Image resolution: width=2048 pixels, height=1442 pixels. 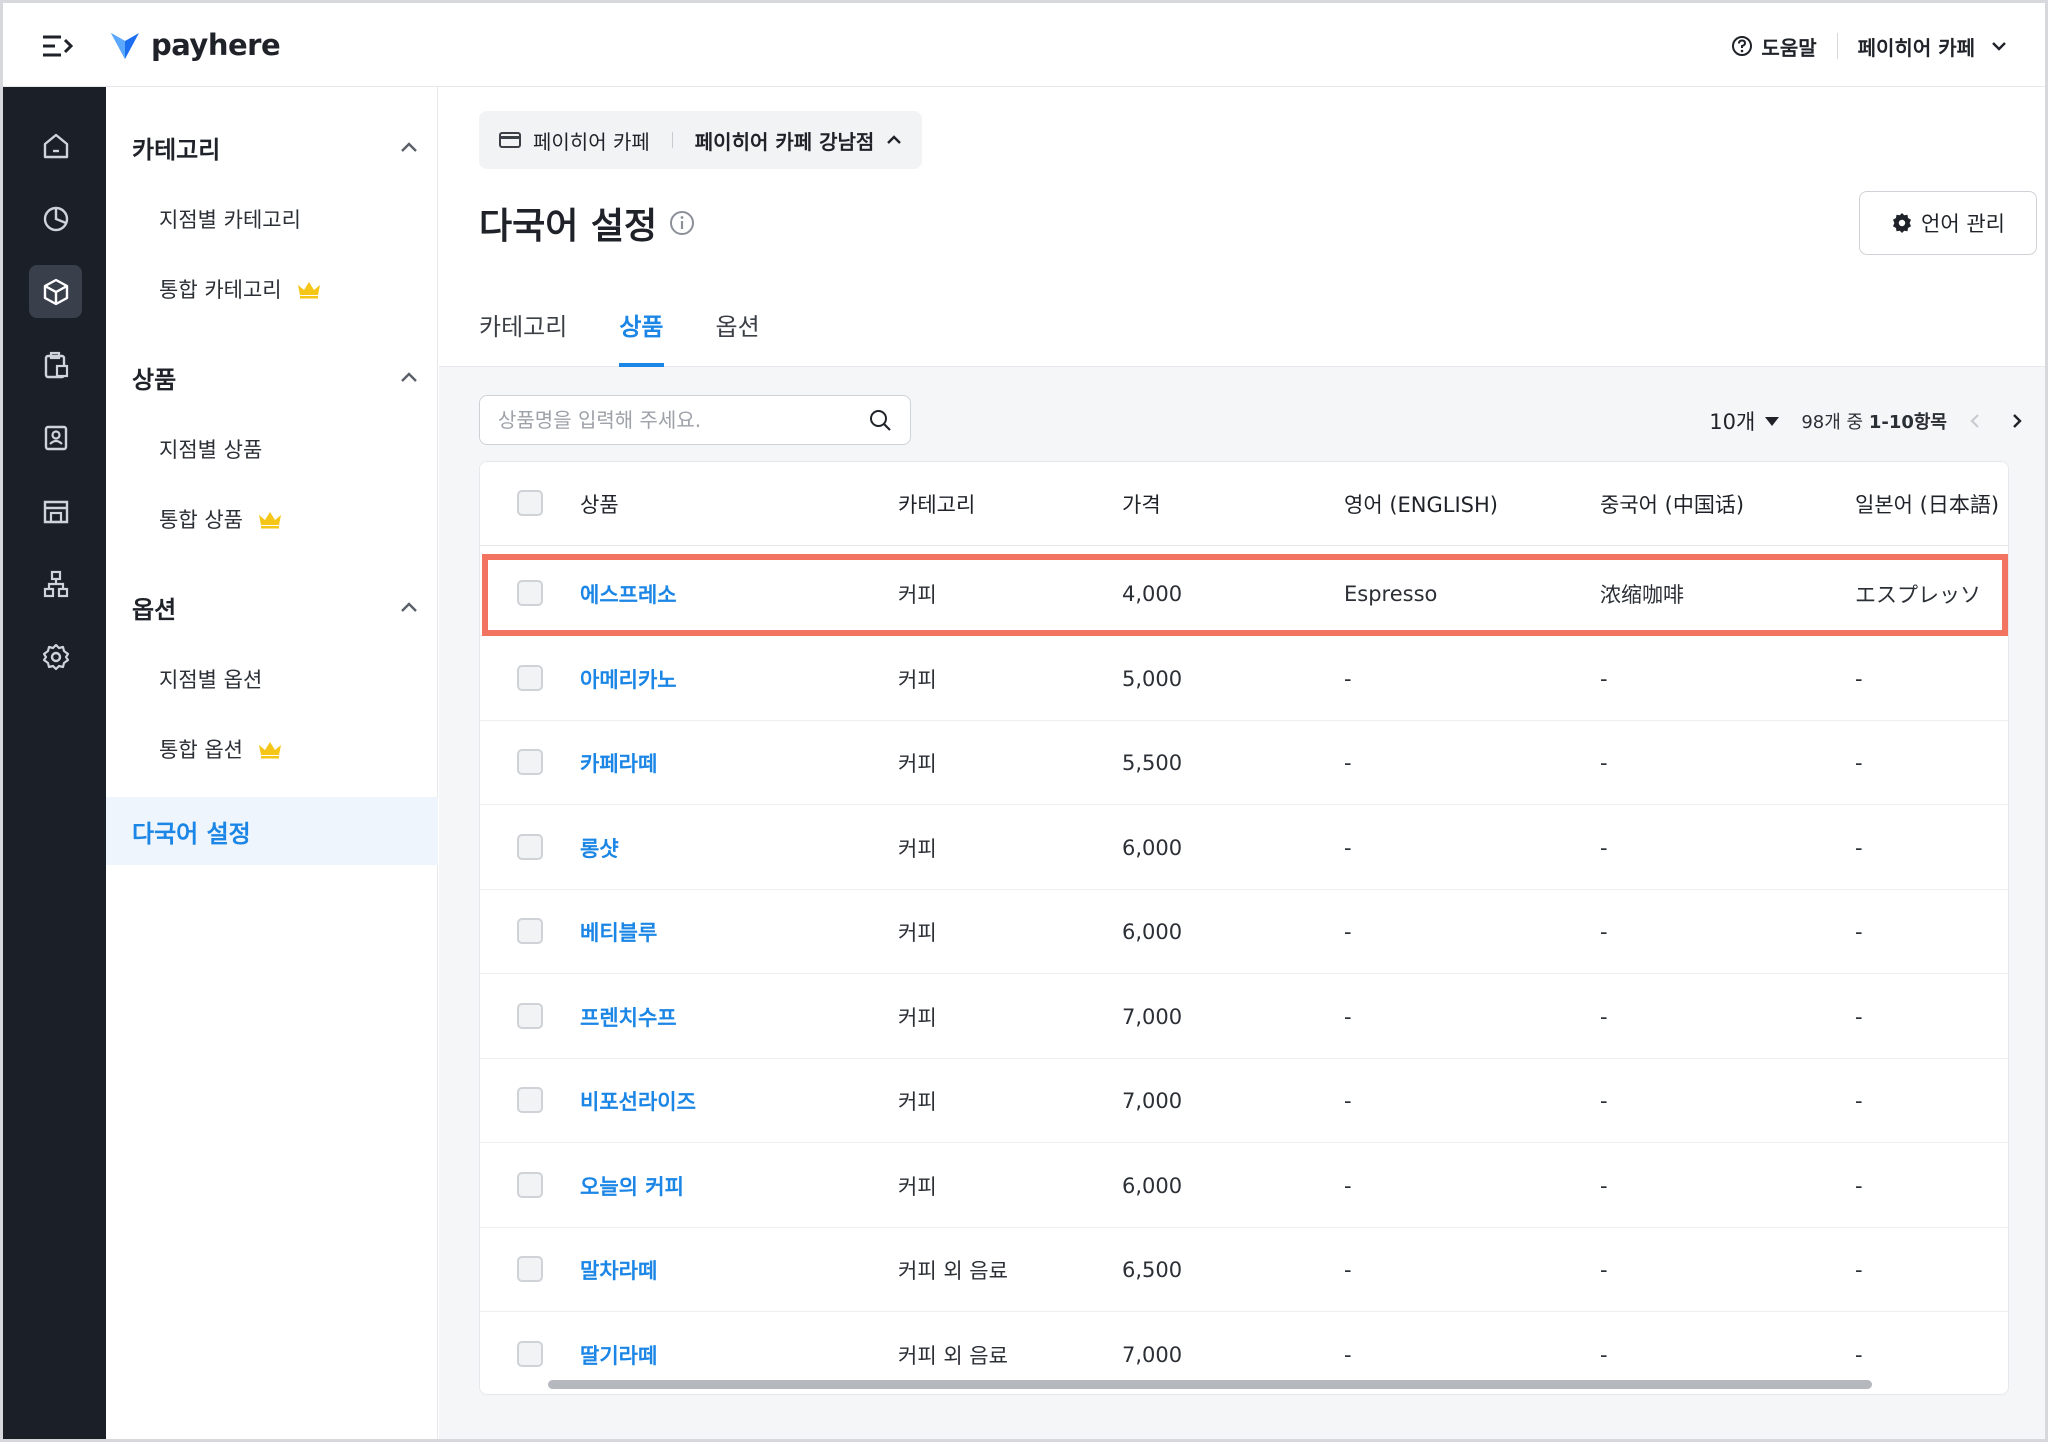 What do you see at coordinates (628, 1017) in the screenshot?
I see `cell-product-name: 프렌치수프` at bounding box center [628, 1017].